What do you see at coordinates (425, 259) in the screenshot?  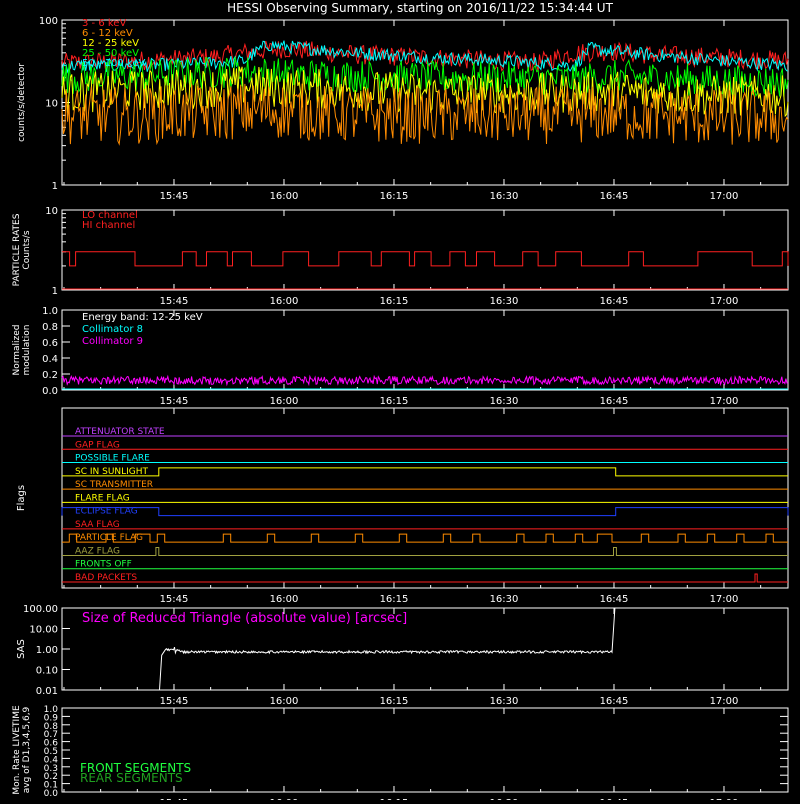 I see `lo-channel-line` at bounding box center [425, 259].